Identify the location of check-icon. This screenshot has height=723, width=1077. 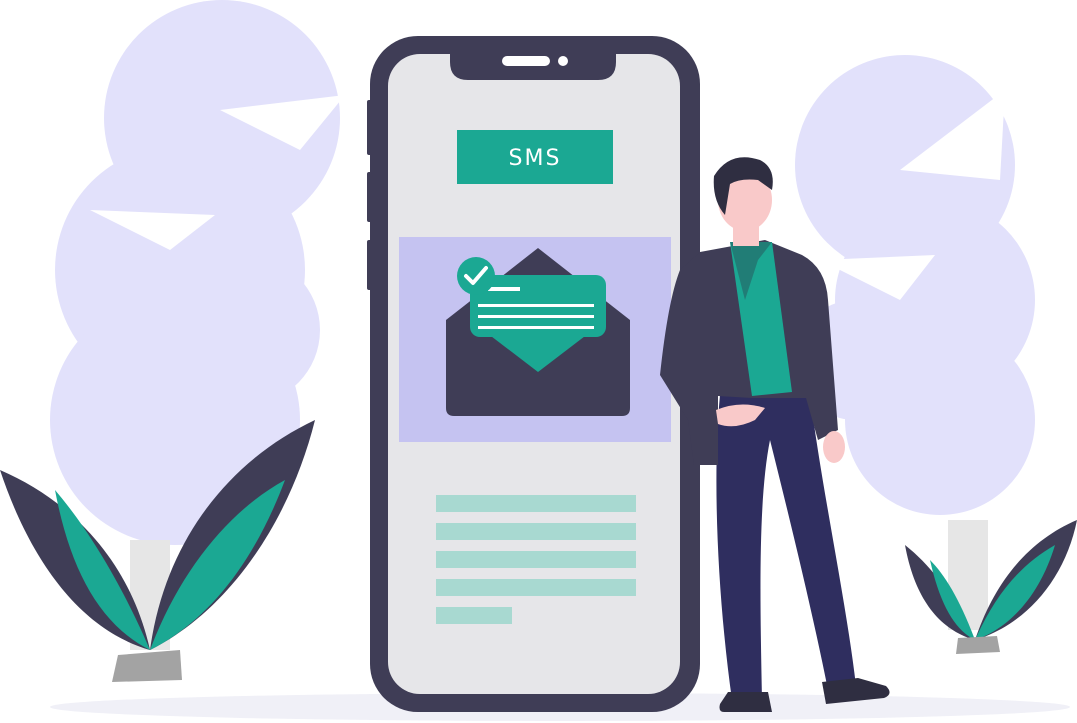
(476, 276).